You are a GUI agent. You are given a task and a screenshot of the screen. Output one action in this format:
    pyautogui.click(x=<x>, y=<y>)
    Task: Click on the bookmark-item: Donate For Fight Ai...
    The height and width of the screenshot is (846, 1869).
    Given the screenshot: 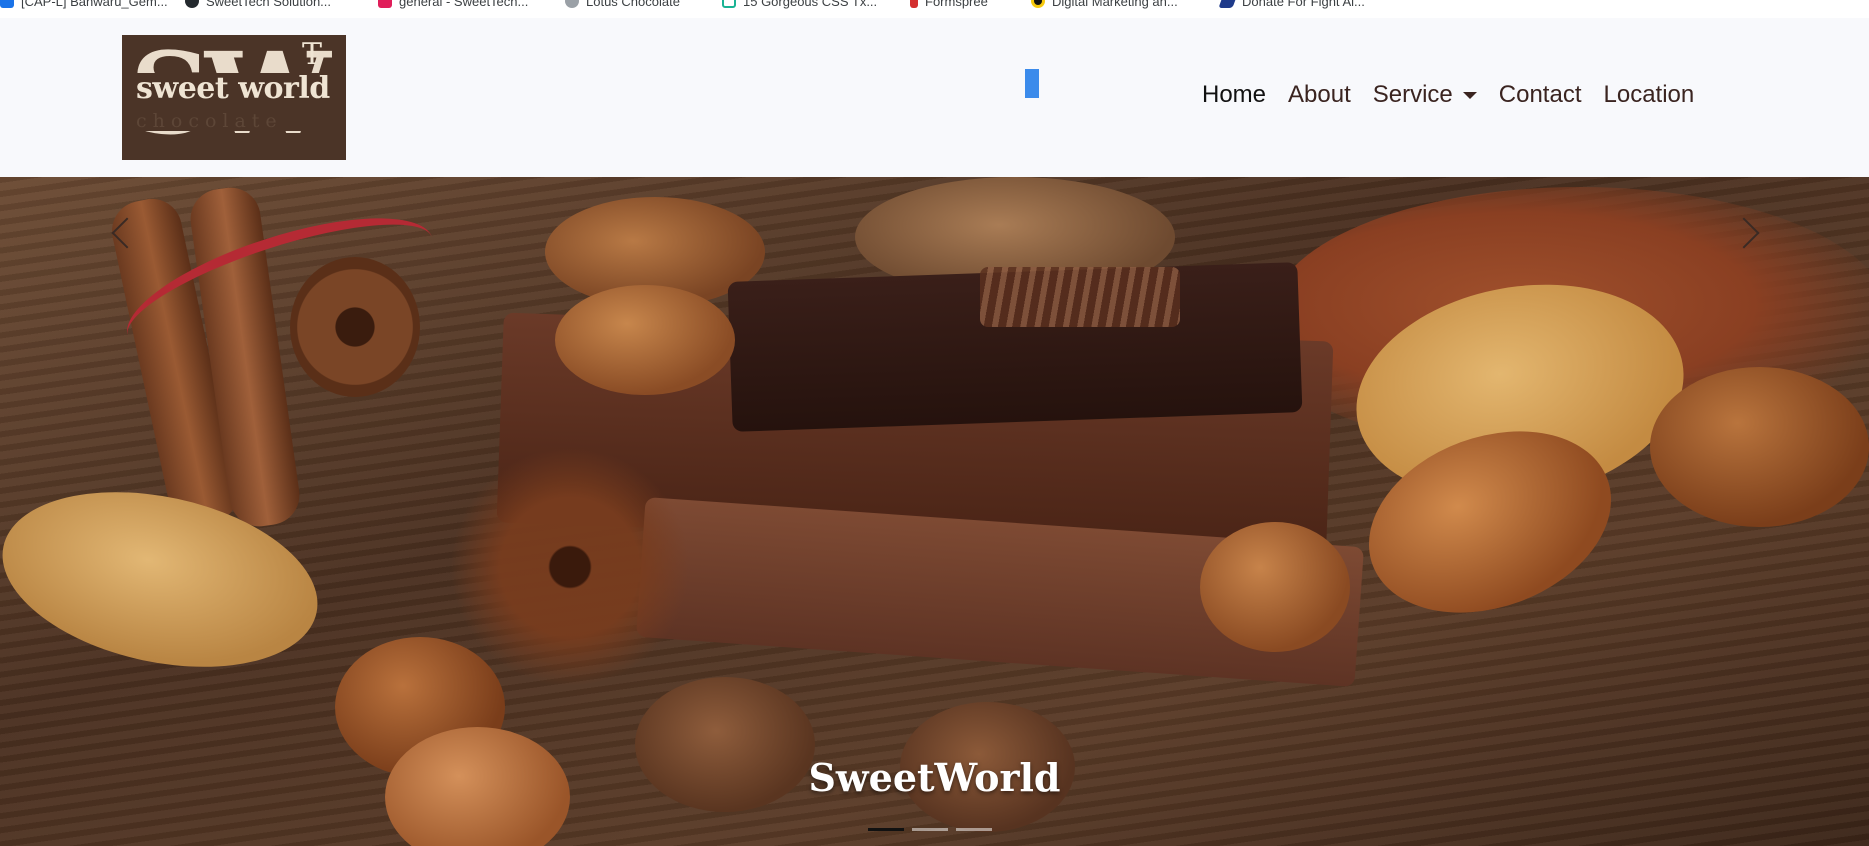 What is the action you would take?
    pyautogui.click(x=1291, y=4)
    